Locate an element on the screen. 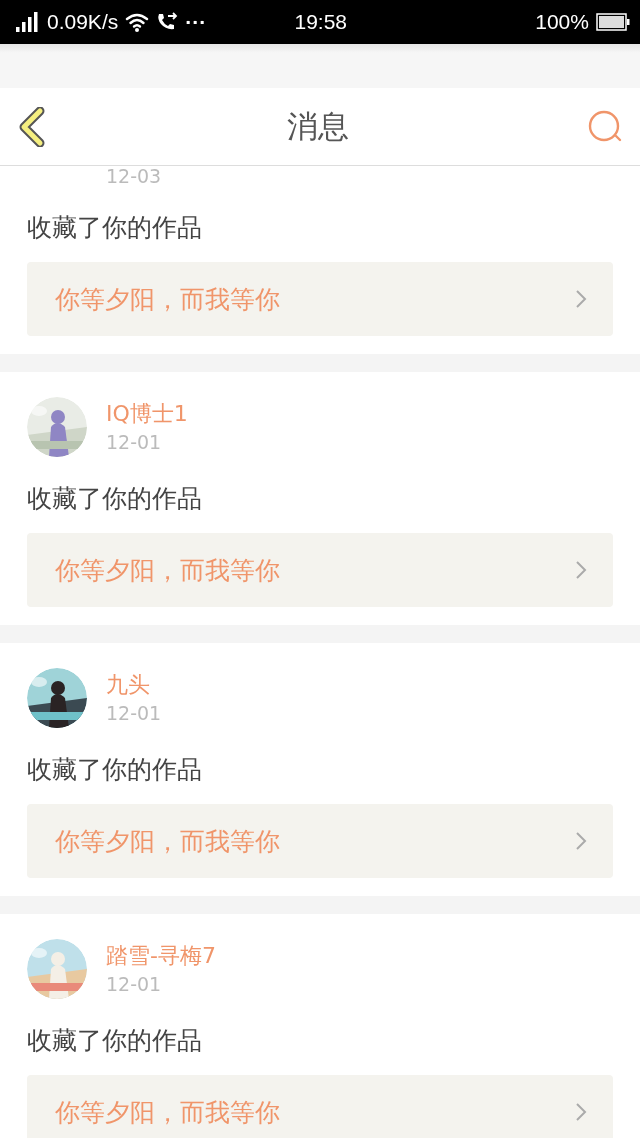  user-name: 九头 is located at coordinates (128, 685).